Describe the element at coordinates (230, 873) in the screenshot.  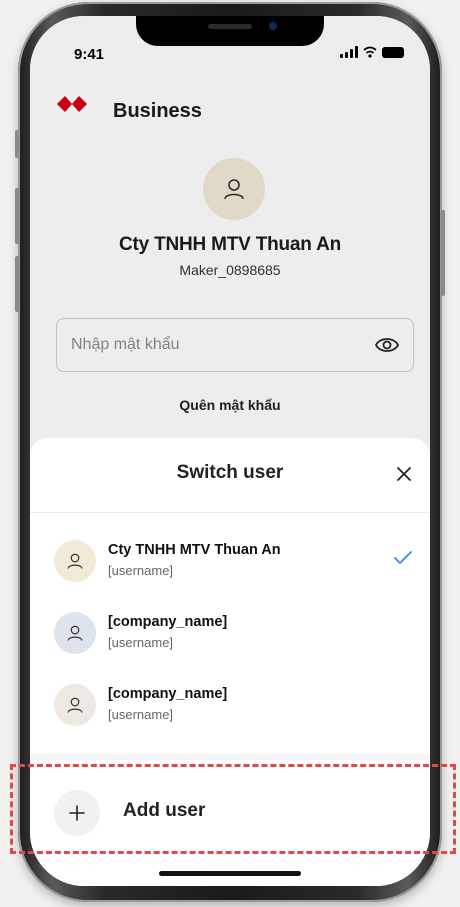
I see `home-indicator` at that location.